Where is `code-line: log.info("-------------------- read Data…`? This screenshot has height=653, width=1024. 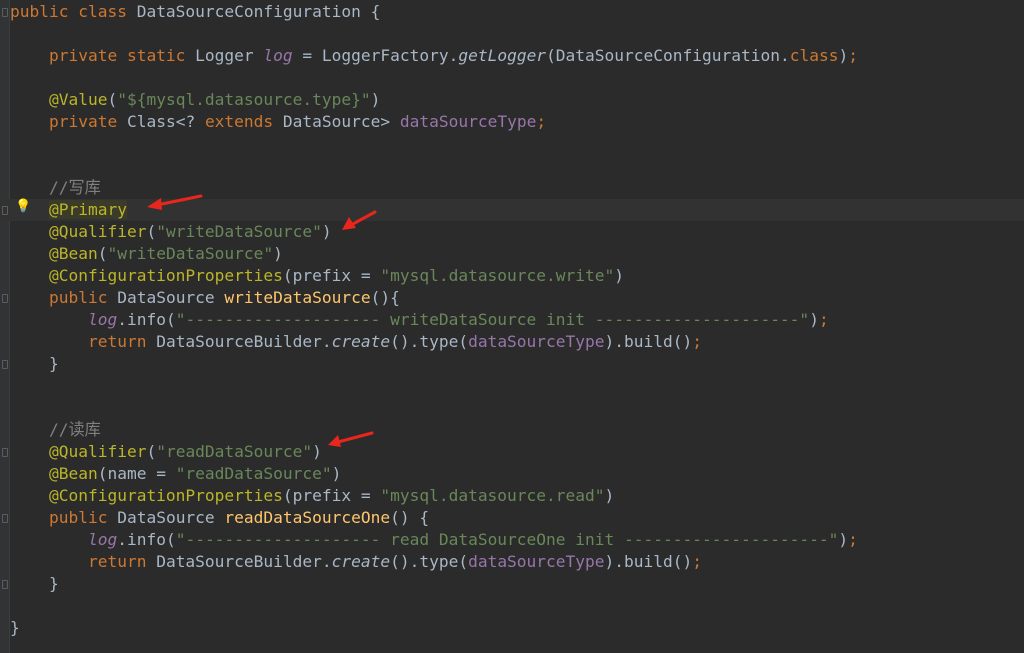
code-line: log.info("-------------------- read Data… is located at coordinates (512, 540).